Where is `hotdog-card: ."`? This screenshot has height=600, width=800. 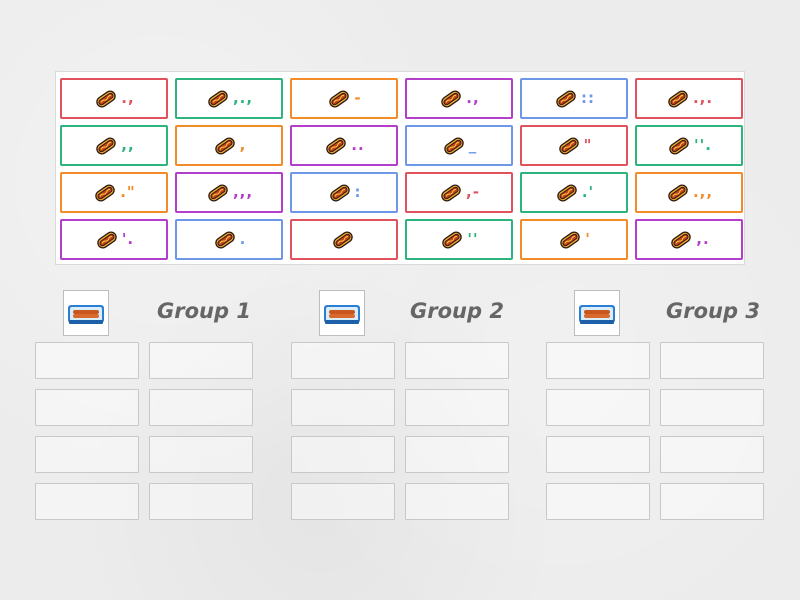
hotdog-card: ." is located at coordinates (114, 192).